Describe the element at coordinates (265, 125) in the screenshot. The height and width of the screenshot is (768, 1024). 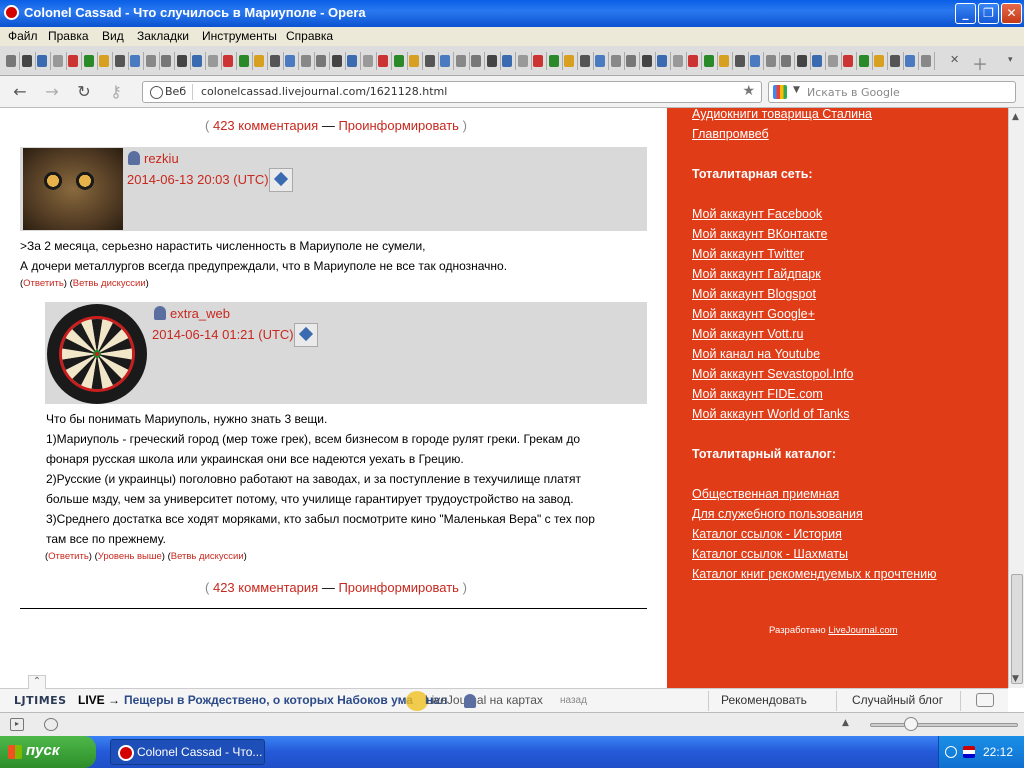
I see `comments-count-link: 423 комментария` at that location.